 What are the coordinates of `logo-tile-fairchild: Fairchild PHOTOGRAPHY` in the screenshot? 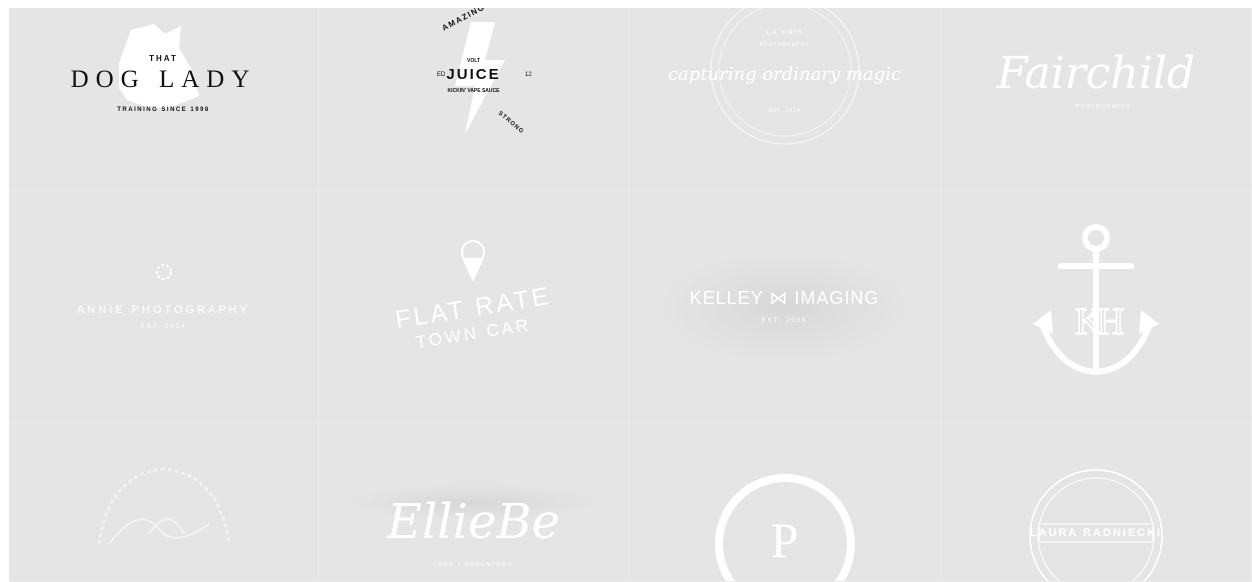 It's located at (1096, 100).